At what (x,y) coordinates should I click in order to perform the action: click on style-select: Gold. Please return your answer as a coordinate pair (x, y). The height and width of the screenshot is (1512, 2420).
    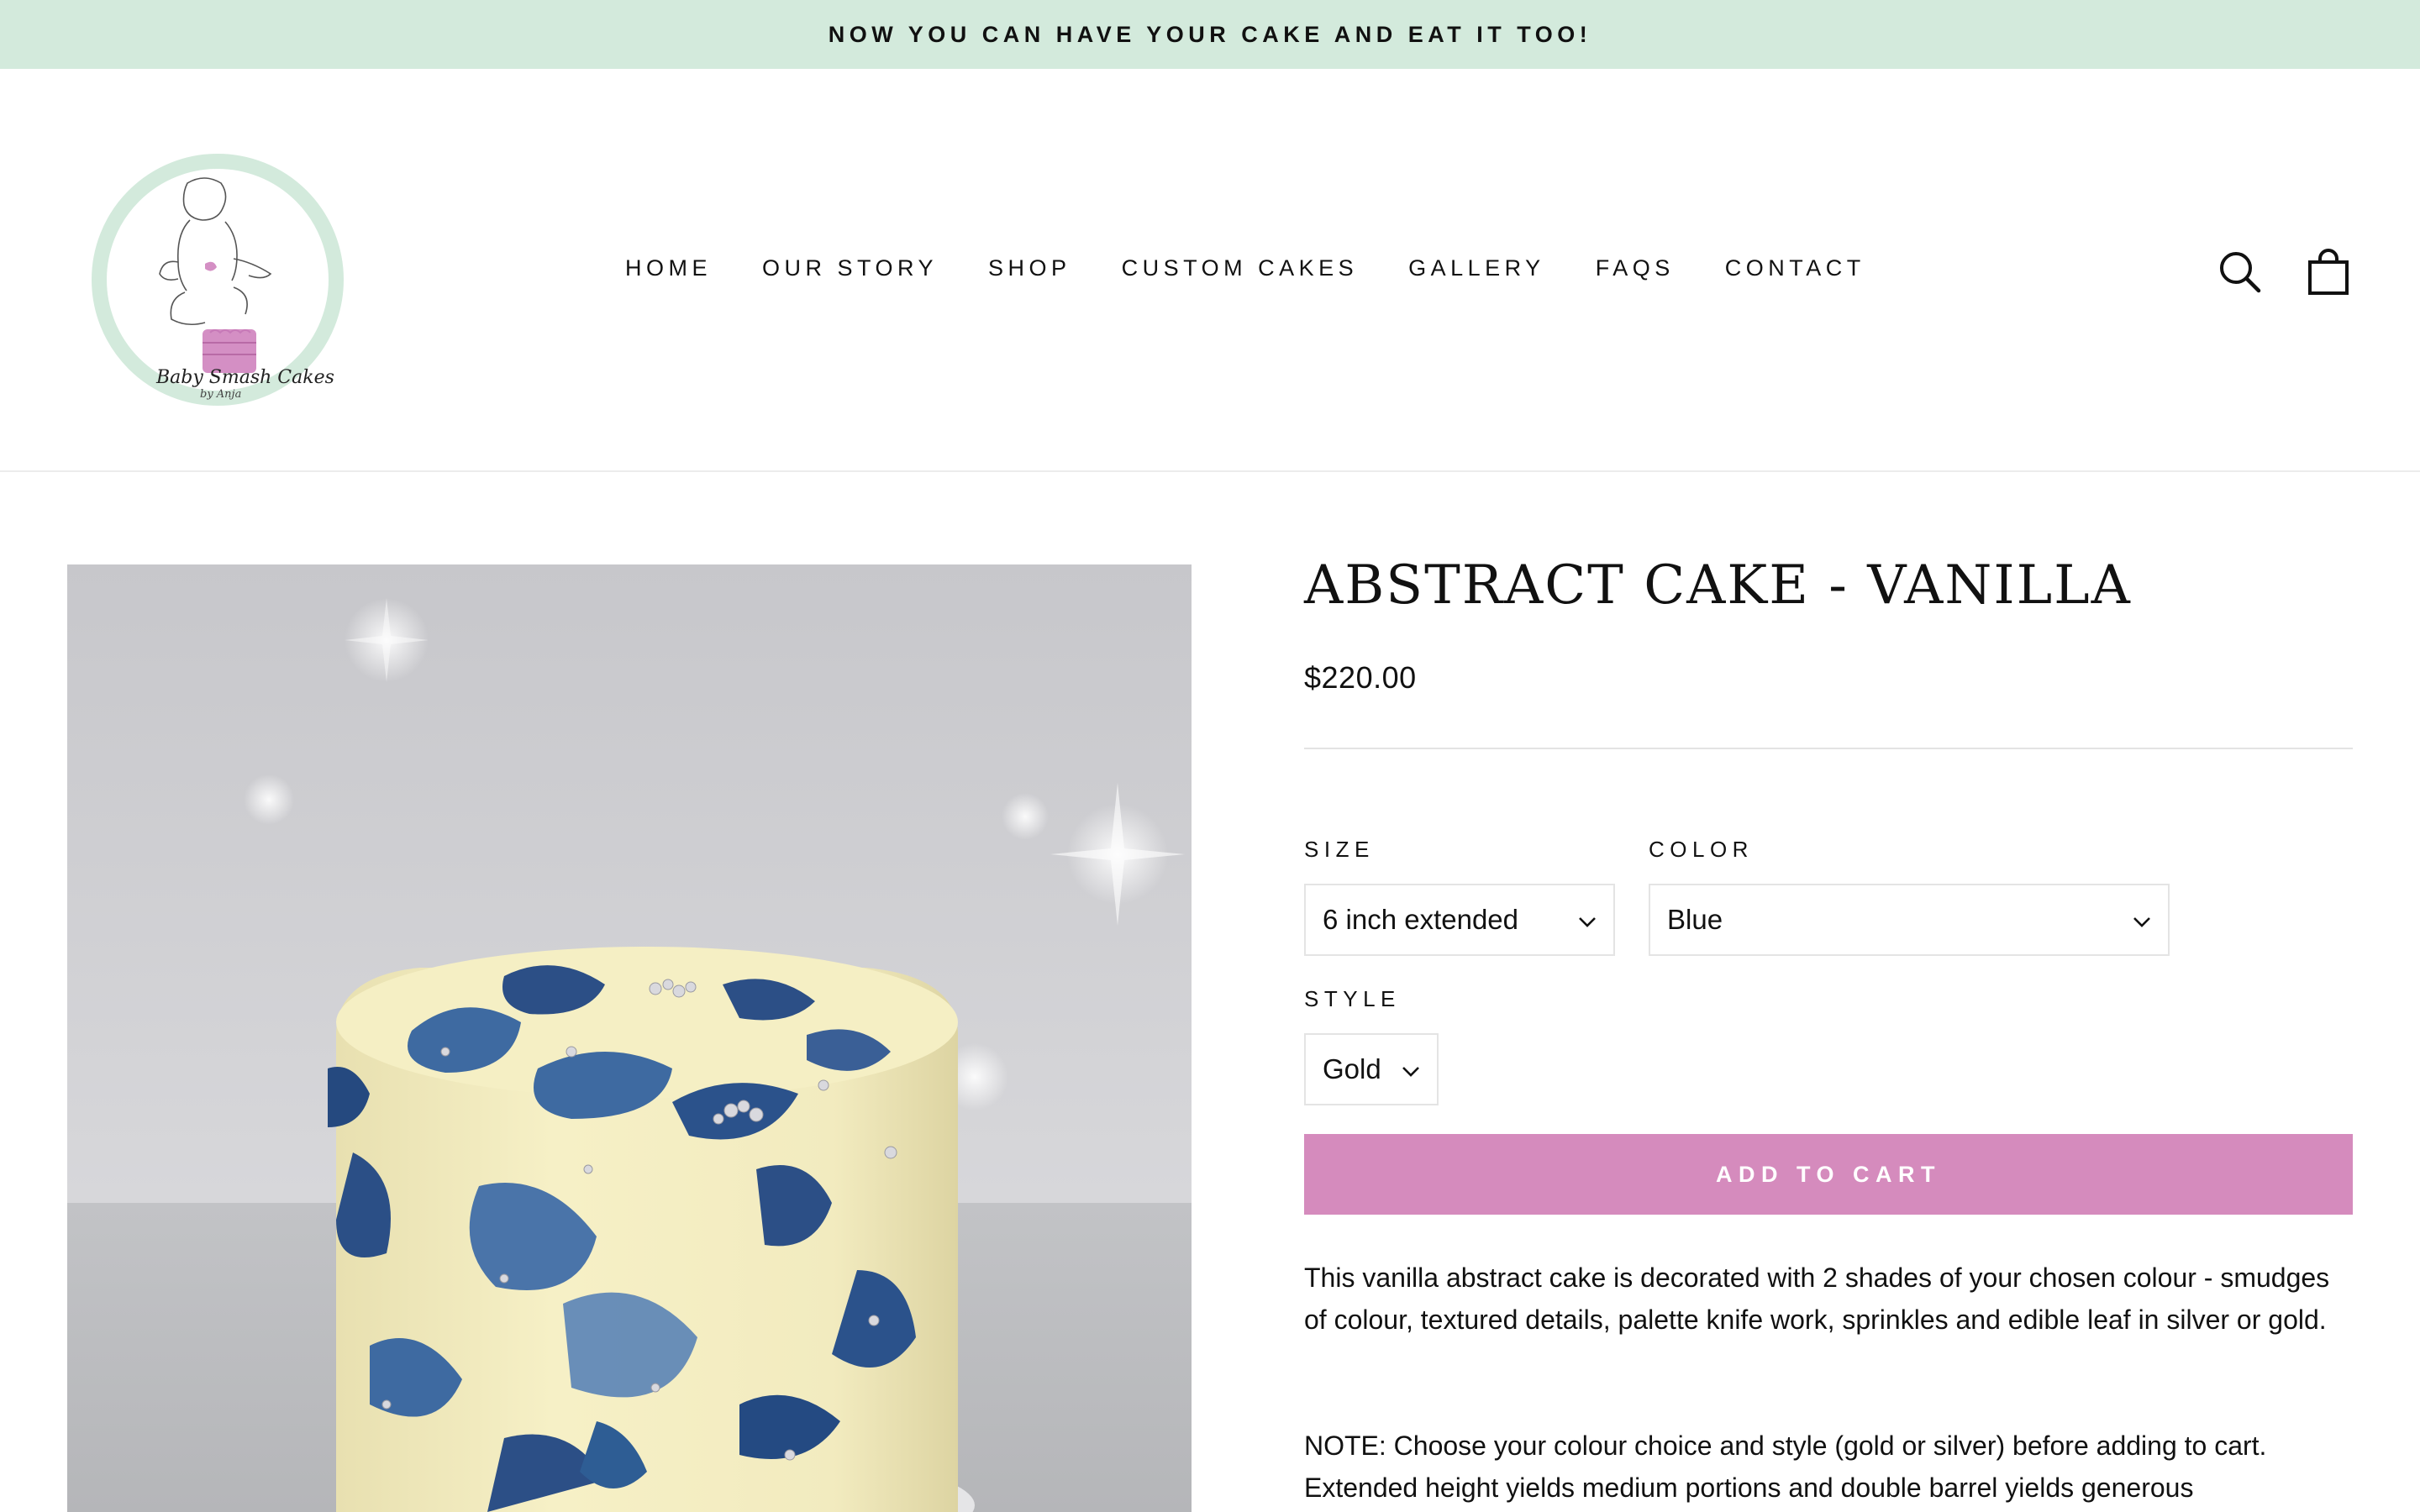
    Looking at the image, I should click on (1372, 1069).